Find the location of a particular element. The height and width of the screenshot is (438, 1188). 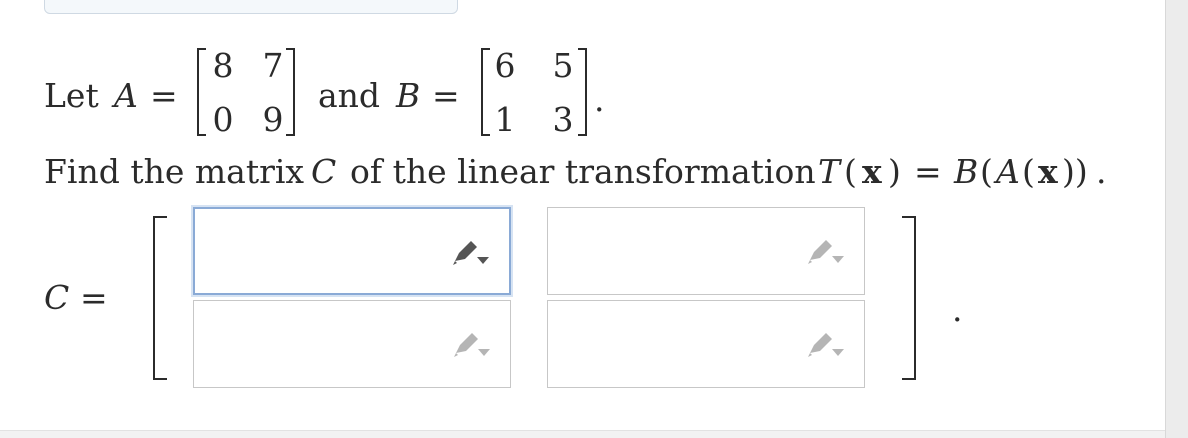

transformation-t: T is located at coordinates (829, 171).